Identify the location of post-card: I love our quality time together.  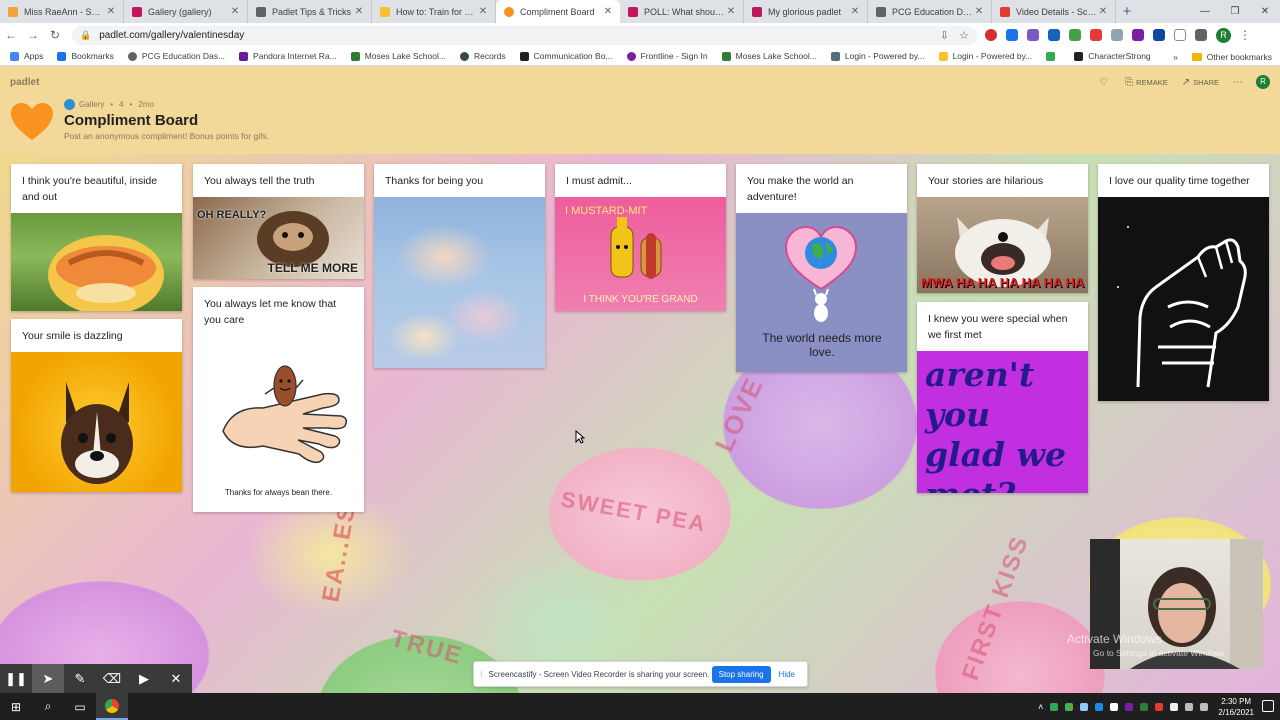
(1183, 282).